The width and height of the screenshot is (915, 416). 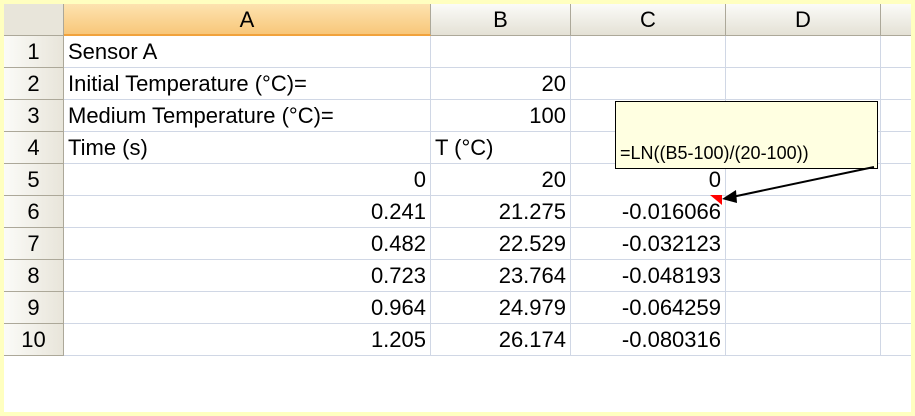 What do you see at coordinates (34, 148) in the screenshot?
I see `row-header: 4` at bounding box center [34, 148].